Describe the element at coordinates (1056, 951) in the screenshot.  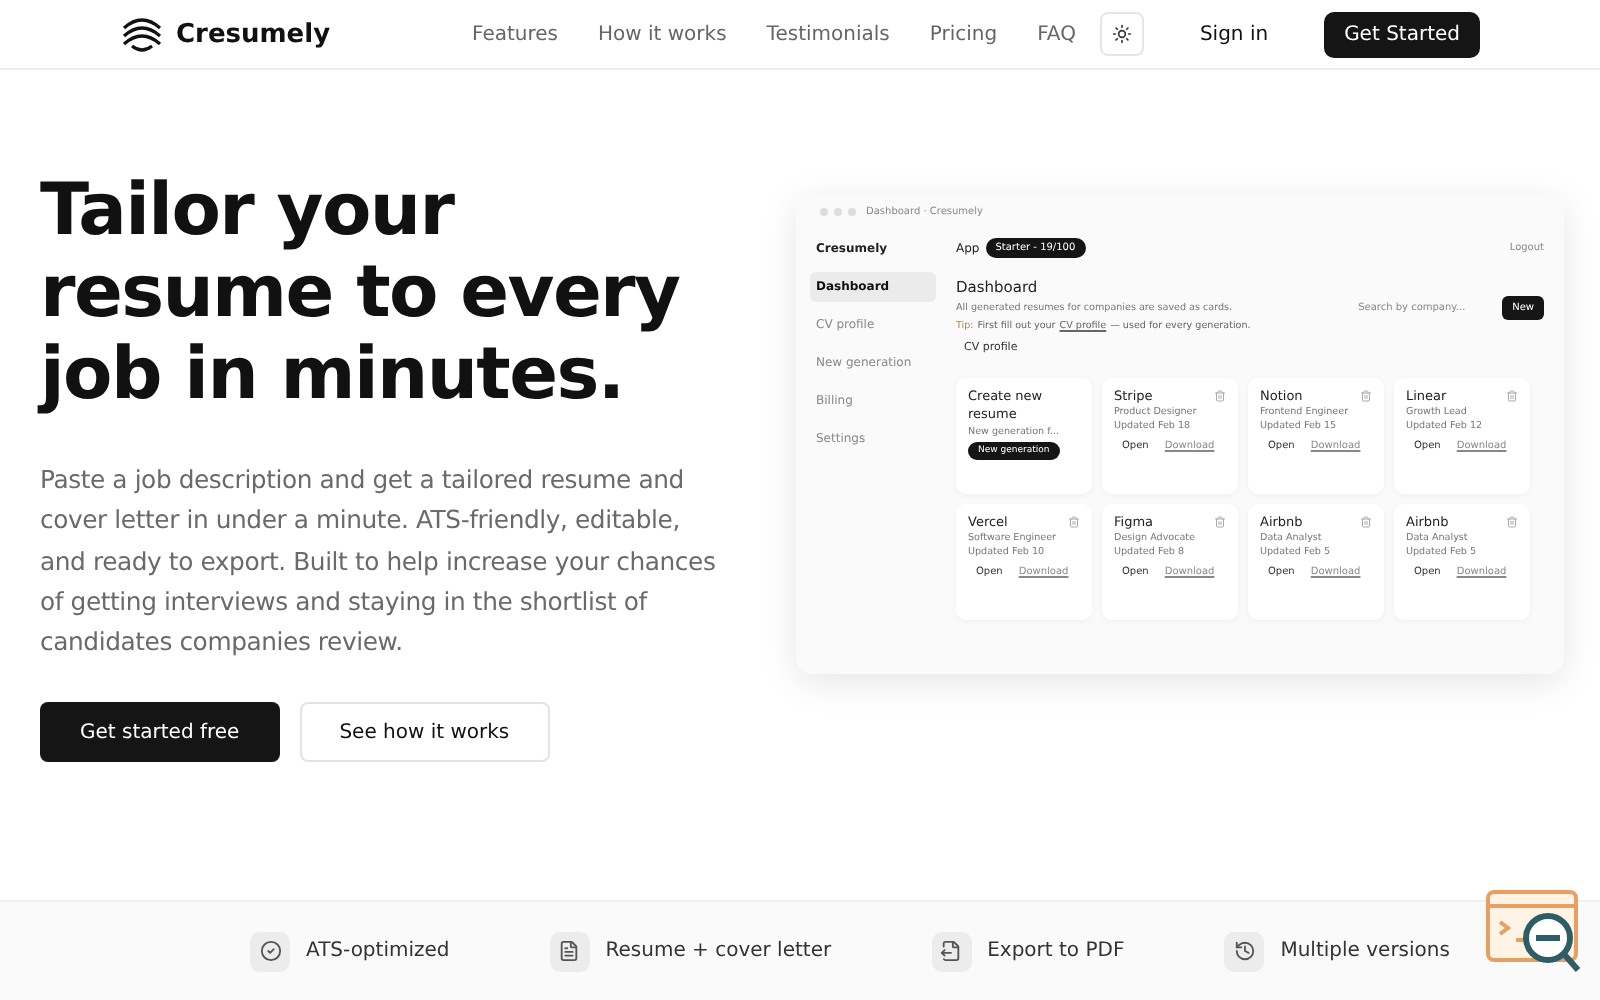
I see `feature-label: Export to PDF` at that location.